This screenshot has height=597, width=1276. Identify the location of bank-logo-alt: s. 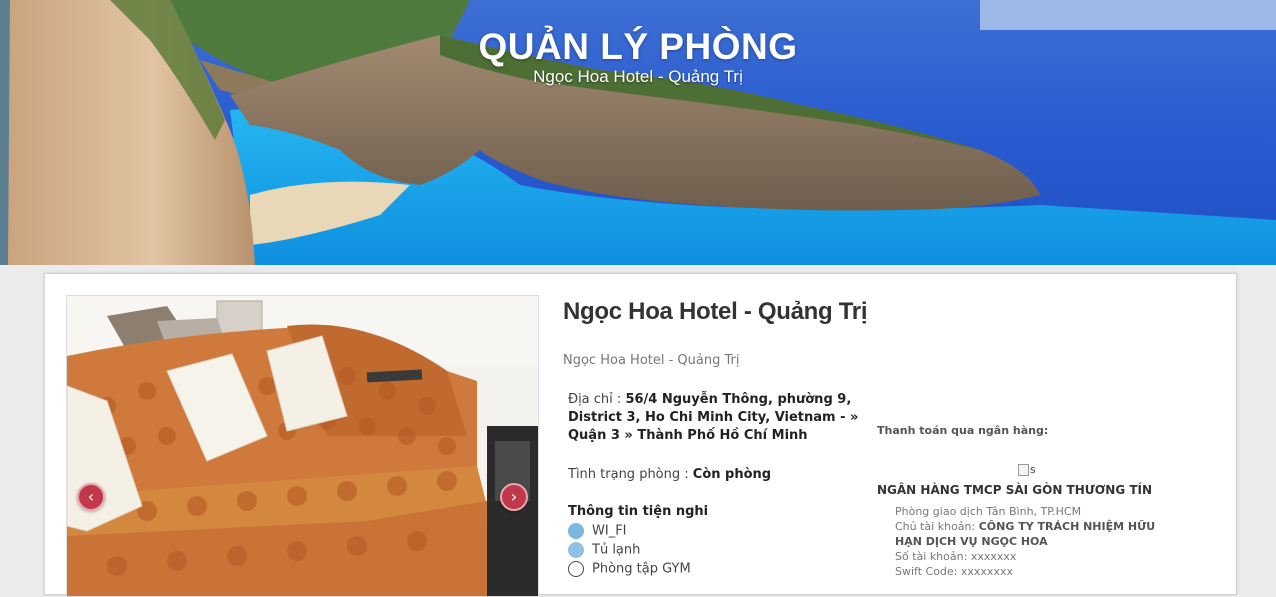
(1033, 469).